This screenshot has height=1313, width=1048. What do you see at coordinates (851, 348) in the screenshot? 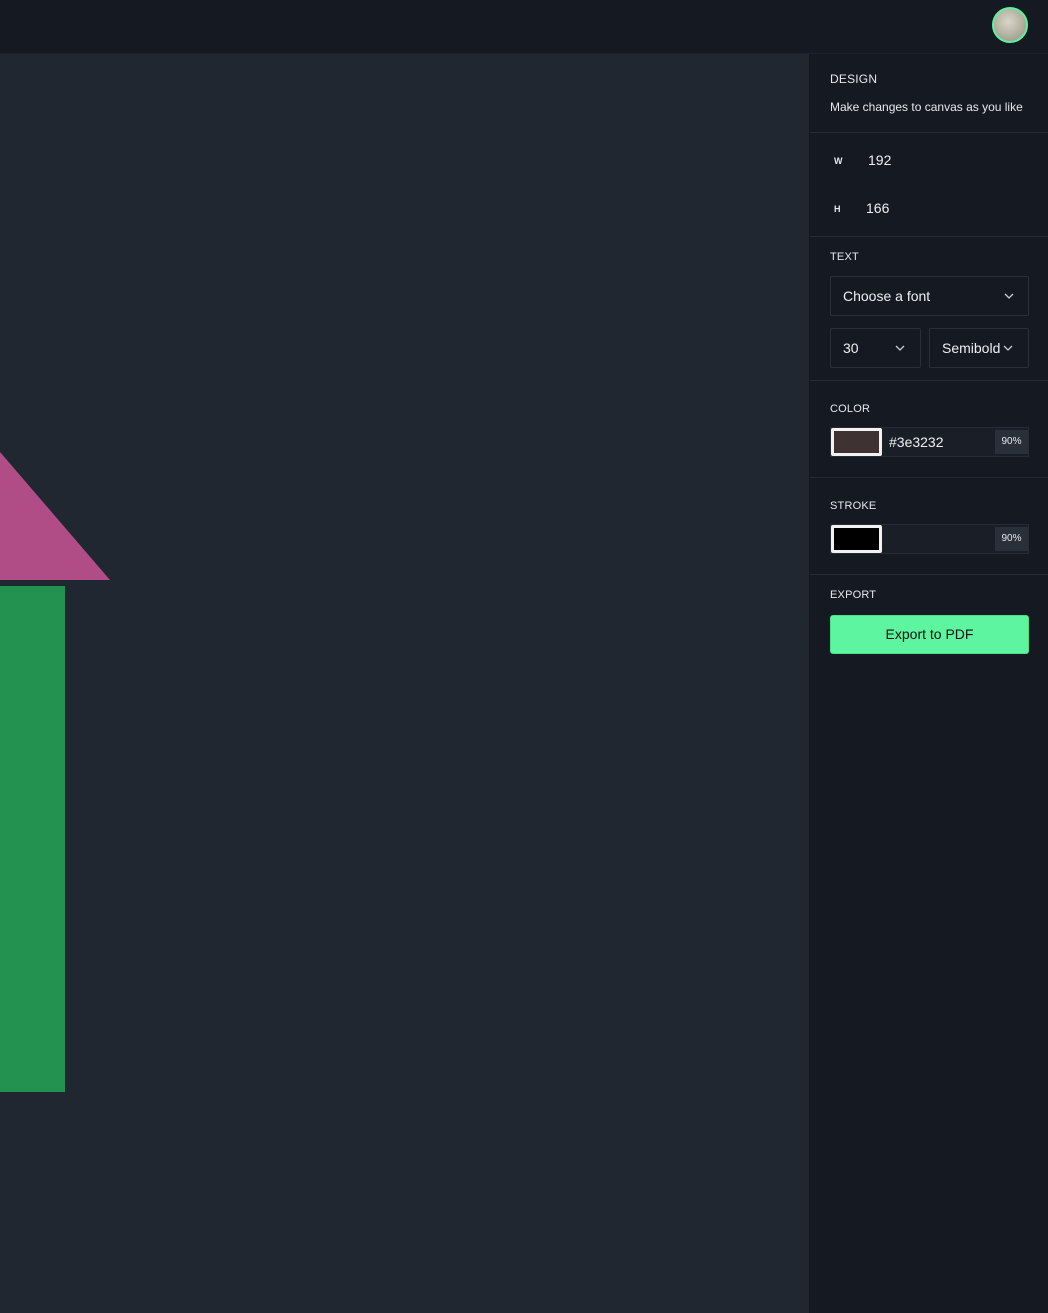
I see `font-size-value: 30` at bounding box center [851, 348].